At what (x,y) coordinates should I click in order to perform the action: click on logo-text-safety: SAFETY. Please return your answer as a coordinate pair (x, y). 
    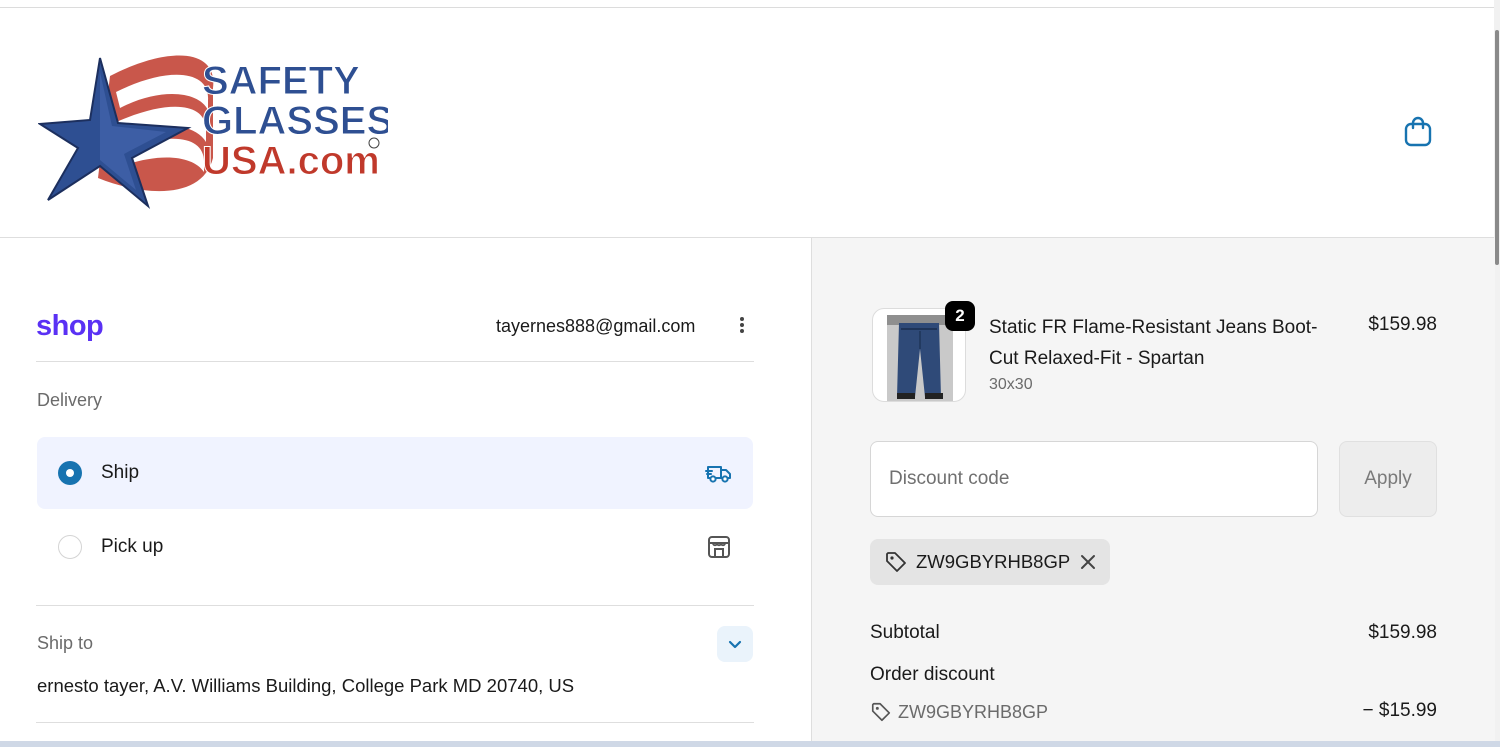
    Looking at the image, I should click on (281, 81).